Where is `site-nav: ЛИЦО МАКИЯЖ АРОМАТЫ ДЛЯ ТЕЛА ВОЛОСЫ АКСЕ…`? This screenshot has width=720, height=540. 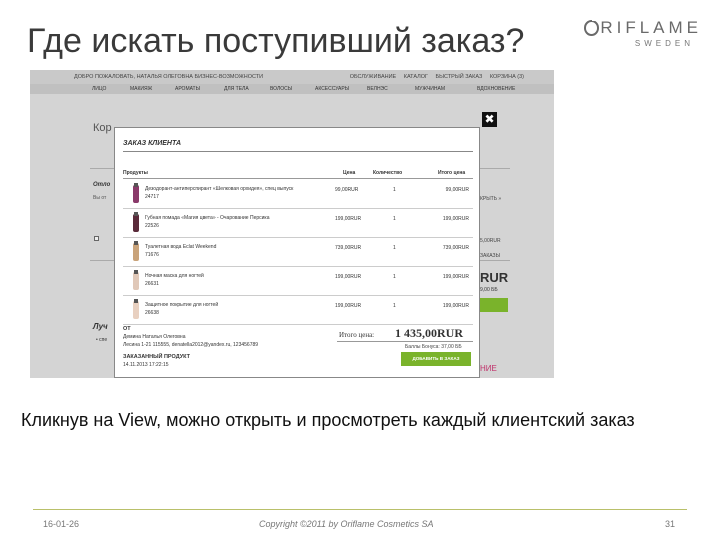
site-nav: ЛИЦО МАКИЯЖ АРОМАТЫ ДЛЯ ТЕЛА ВОЛОСЫ АКСЕ… is located at coordinates (292, 89).